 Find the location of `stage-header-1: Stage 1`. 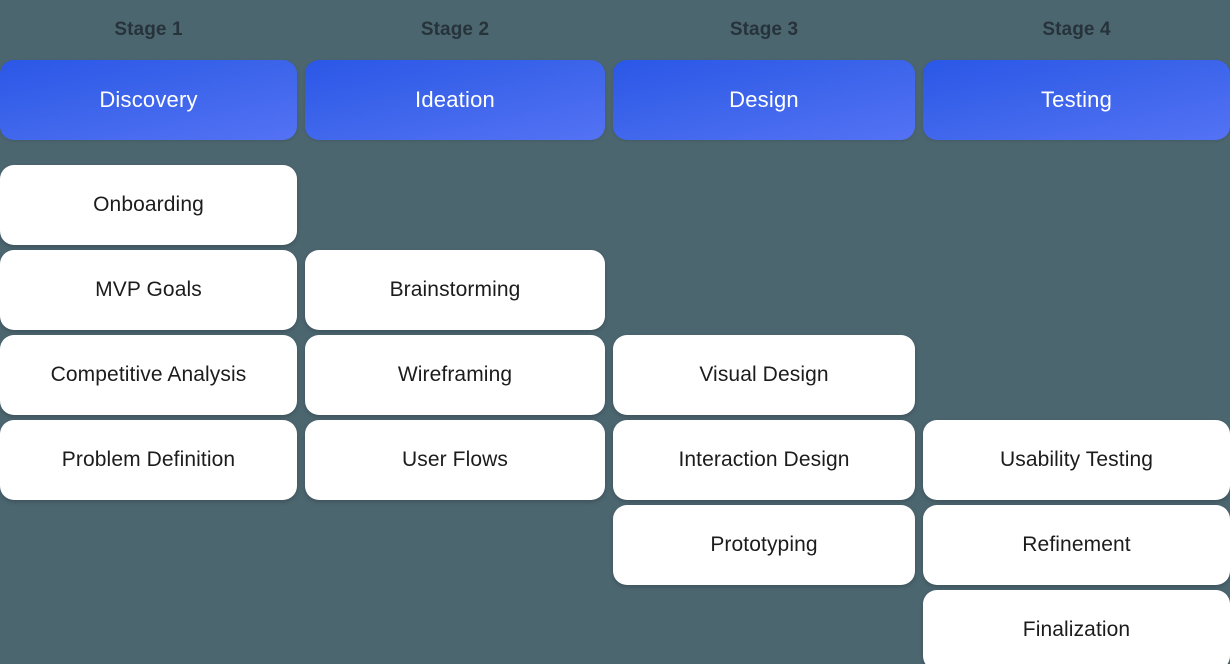

stage-header-1: Stage 1 is located at coordinates (148, 29).